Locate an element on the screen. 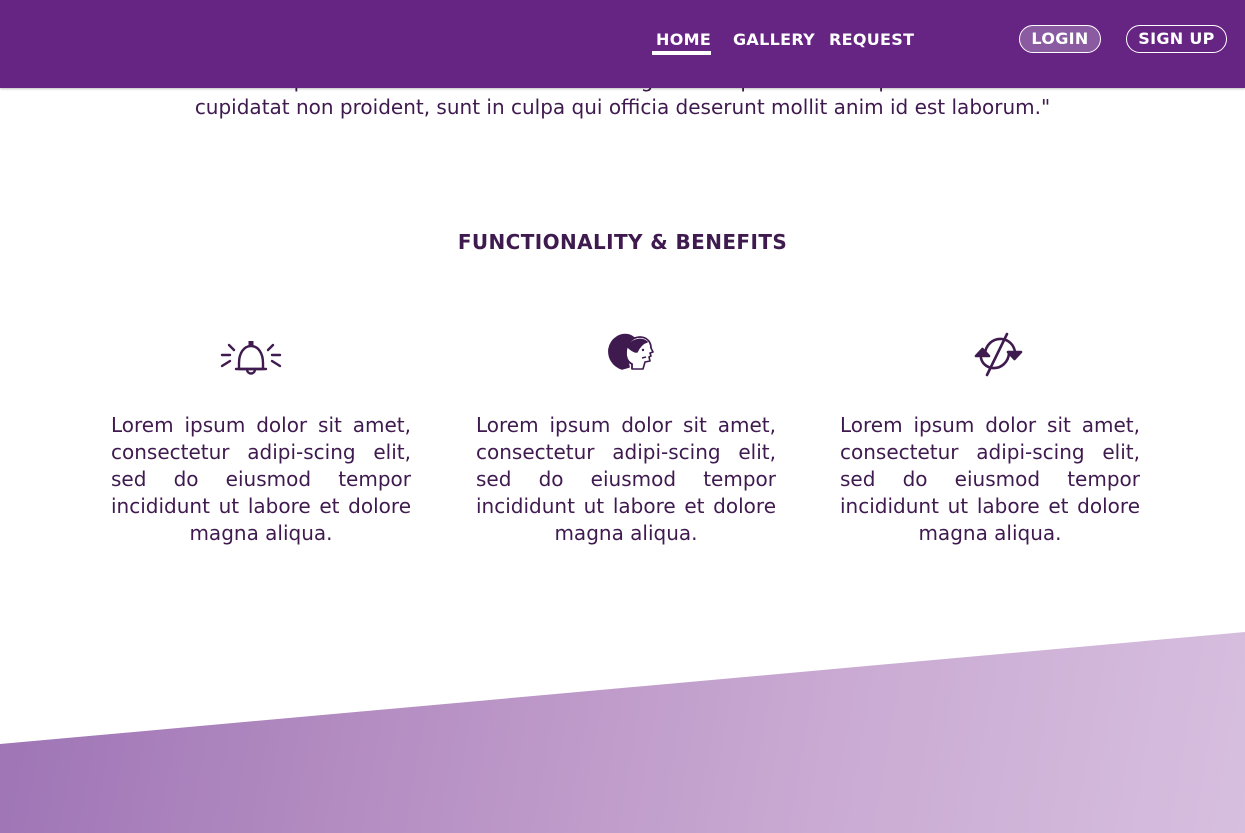  bell-icon is located at coordinates (251, 352).